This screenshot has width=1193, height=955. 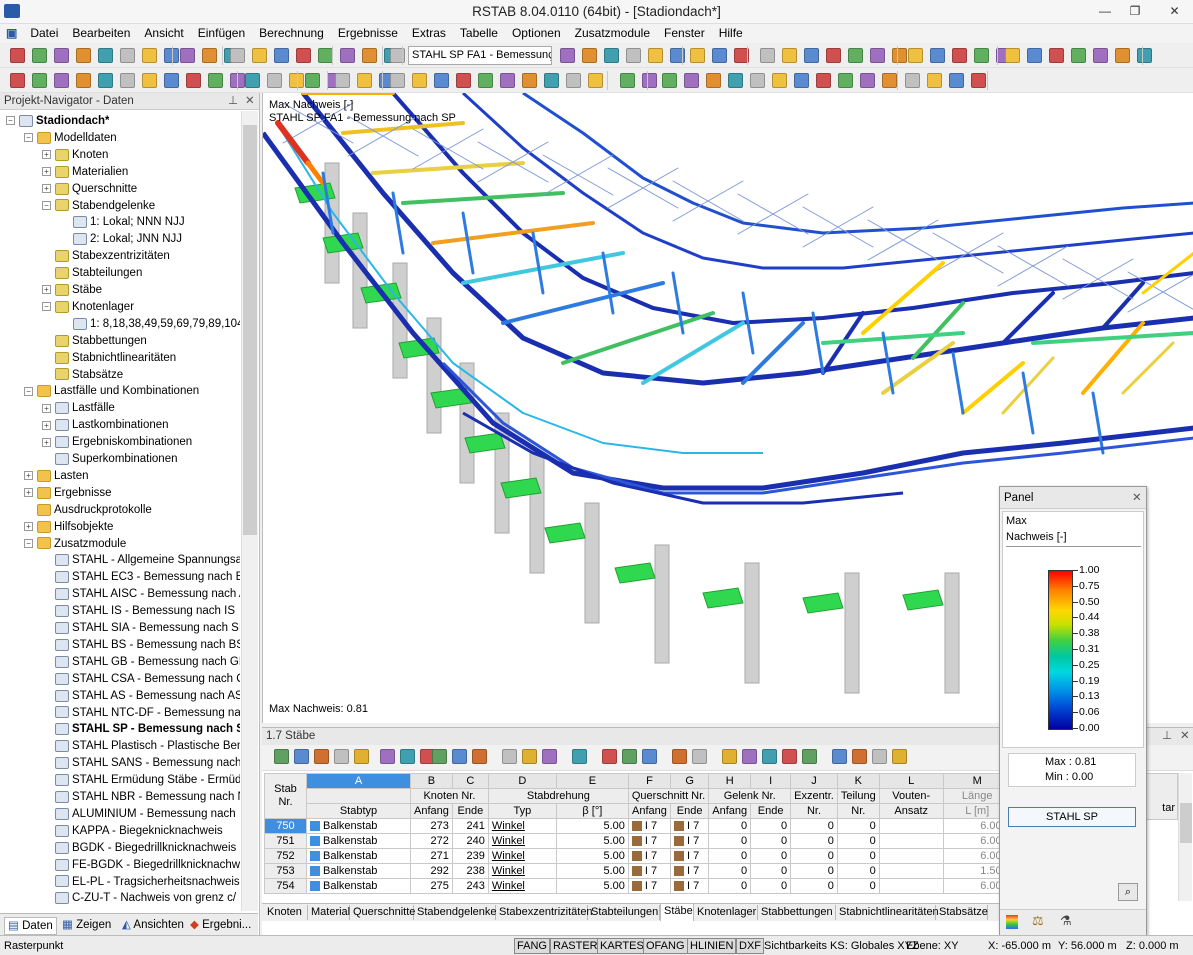 I want to click on tree-item: STAHL GB - Bemessung nach GB, so click(x=141, y=662).